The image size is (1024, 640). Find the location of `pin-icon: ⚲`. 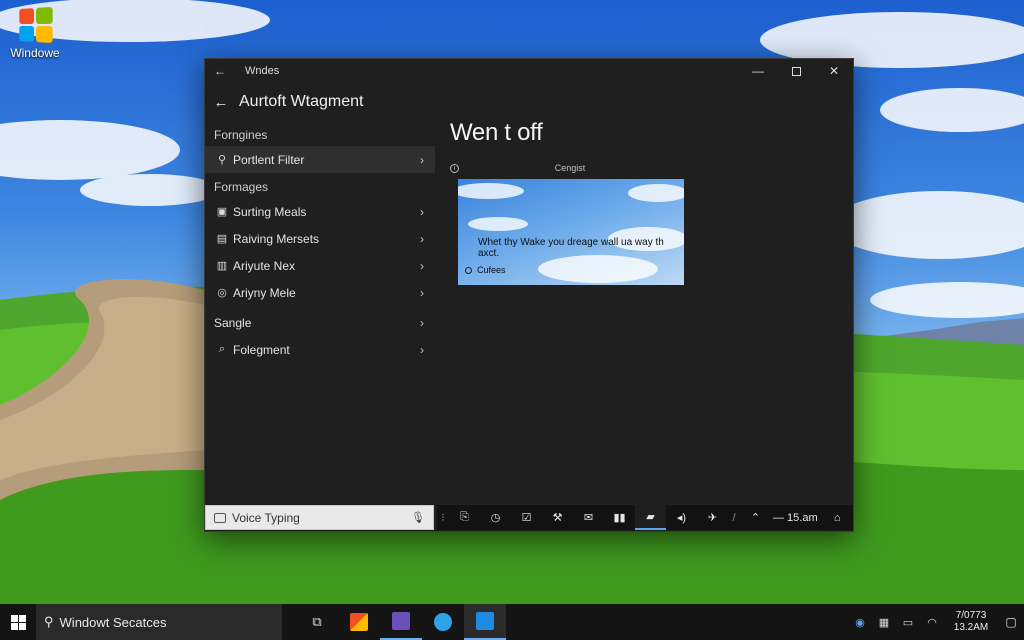

pin-icon: ⚲ is located at coordinates (222, 160).